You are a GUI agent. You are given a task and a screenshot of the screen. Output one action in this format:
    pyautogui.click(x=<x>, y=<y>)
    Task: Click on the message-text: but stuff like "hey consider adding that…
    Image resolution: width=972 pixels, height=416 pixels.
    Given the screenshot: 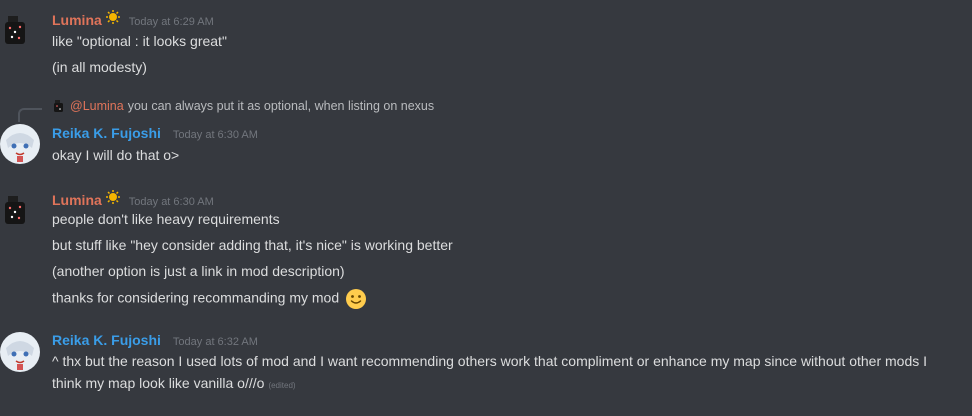 What is the action you would take?
    pyautogui.click(x=252, y=245)
    